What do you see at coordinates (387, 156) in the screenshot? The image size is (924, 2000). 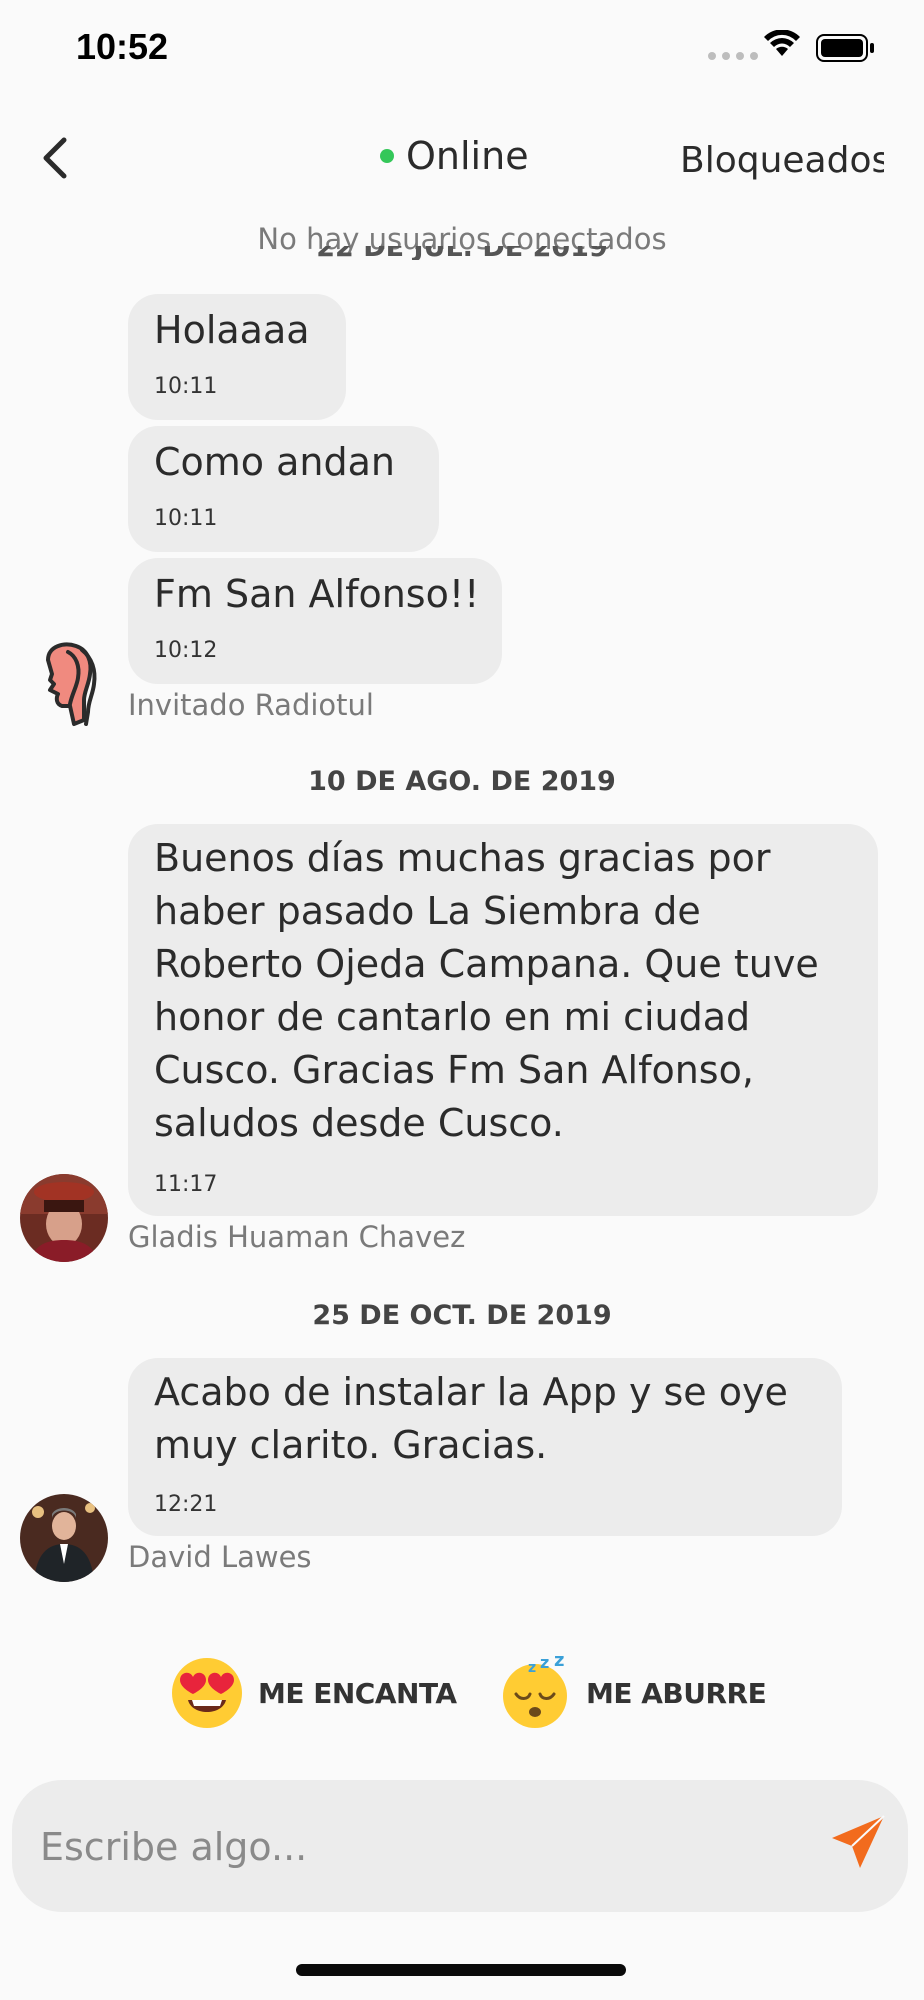 I see `online-dot-icon` at bounding box center [387, 156].